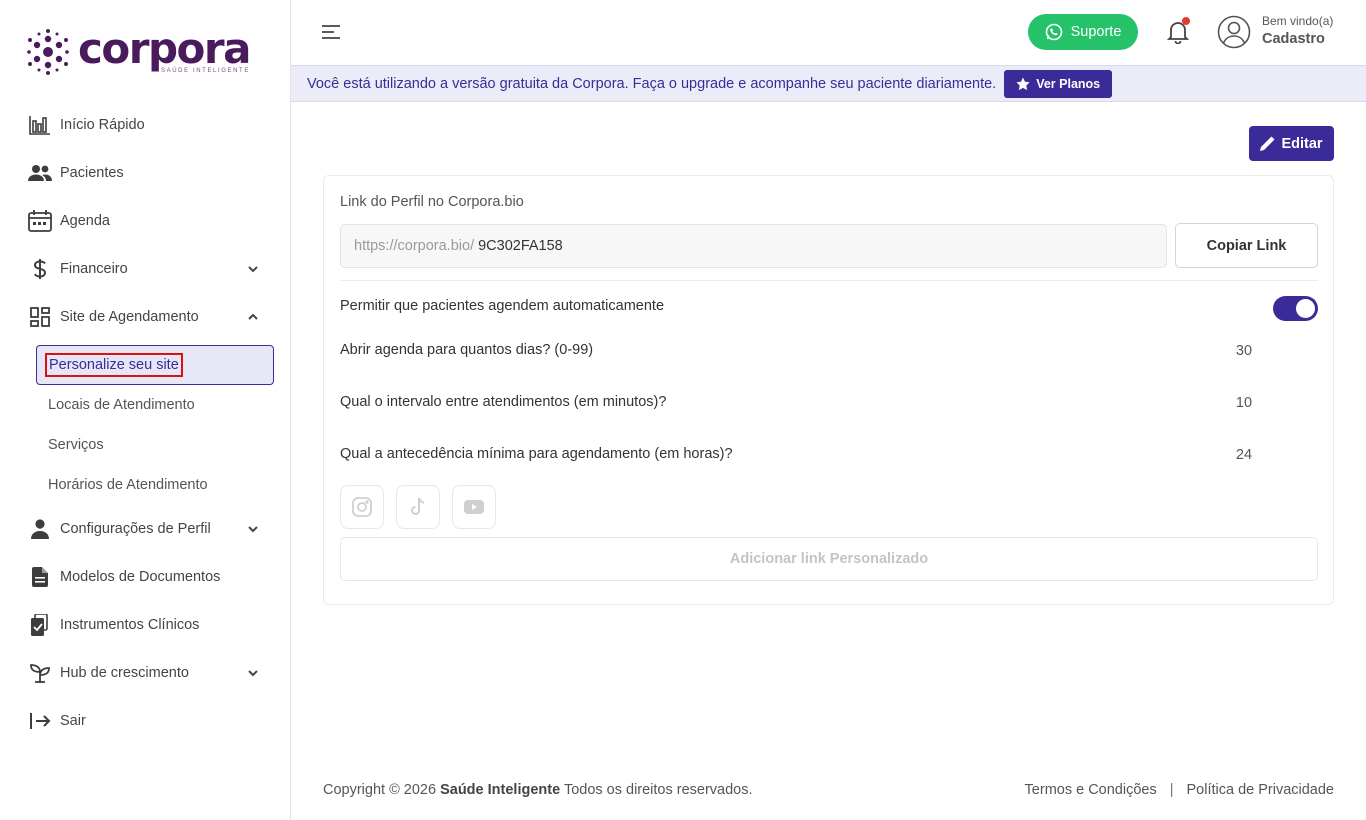  Describe the element at coordinates (48, 52) in the screenshot. I see `logo-dots-icon` at that location.